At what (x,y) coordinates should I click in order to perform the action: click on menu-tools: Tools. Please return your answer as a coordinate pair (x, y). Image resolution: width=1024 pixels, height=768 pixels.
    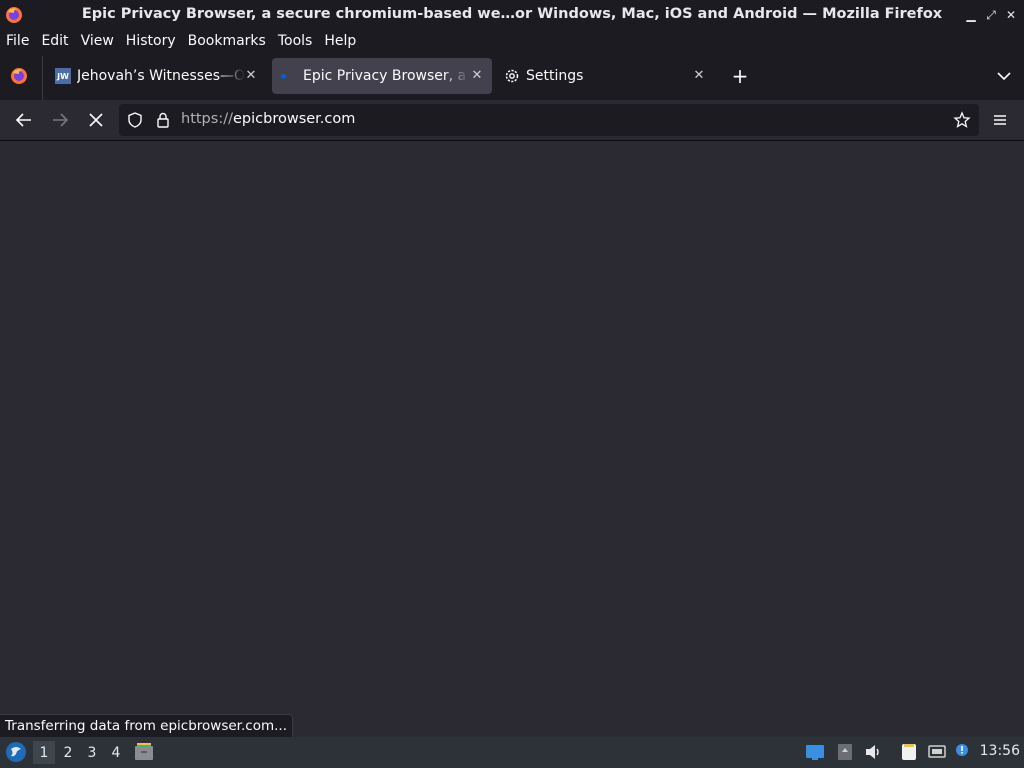
    Looking at the image, I should click on (295, 41).